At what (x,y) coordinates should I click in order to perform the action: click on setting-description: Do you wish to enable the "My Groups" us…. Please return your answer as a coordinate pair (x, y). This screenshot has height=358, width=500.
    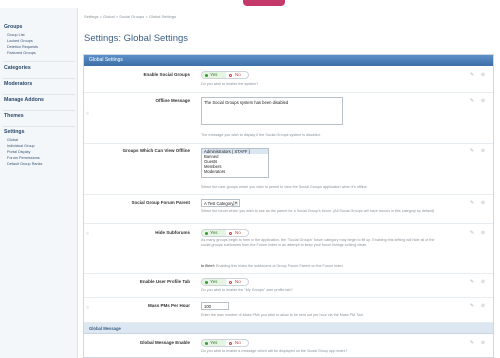
    Looking at the image, I should click on (247, 290).